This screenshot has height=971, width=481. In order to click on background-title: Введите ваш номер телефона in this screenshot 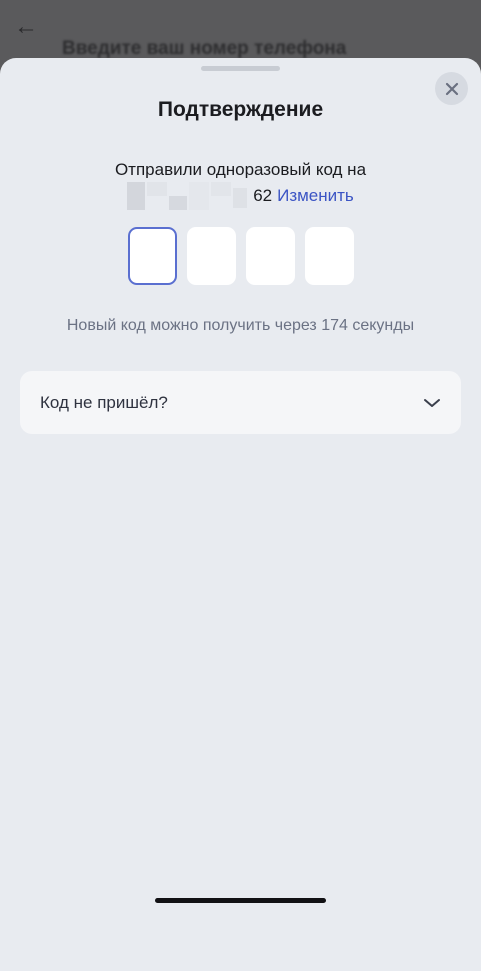, I will do `click(204, 48)`.